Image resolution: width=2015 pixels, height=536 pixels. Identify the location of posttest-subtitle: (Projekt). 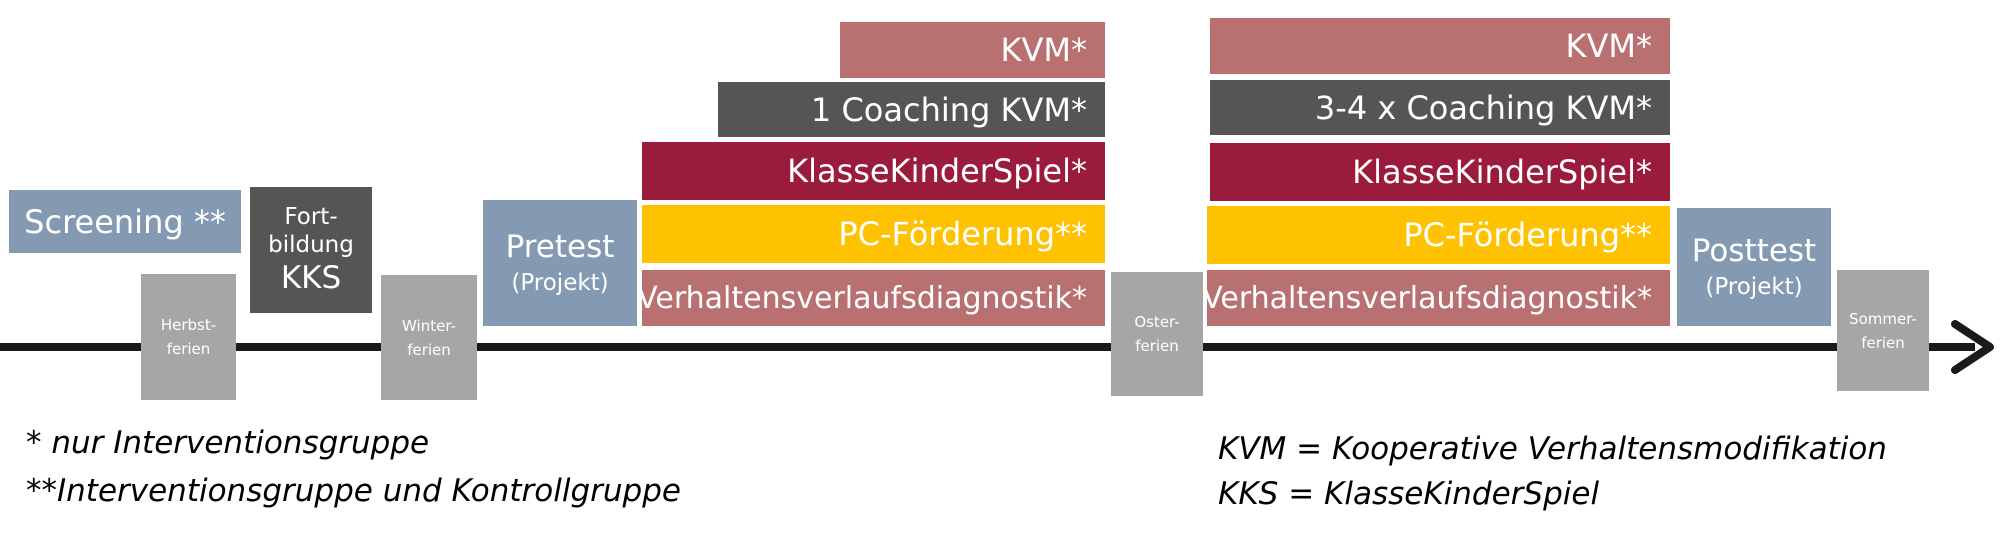
(1754, 287).